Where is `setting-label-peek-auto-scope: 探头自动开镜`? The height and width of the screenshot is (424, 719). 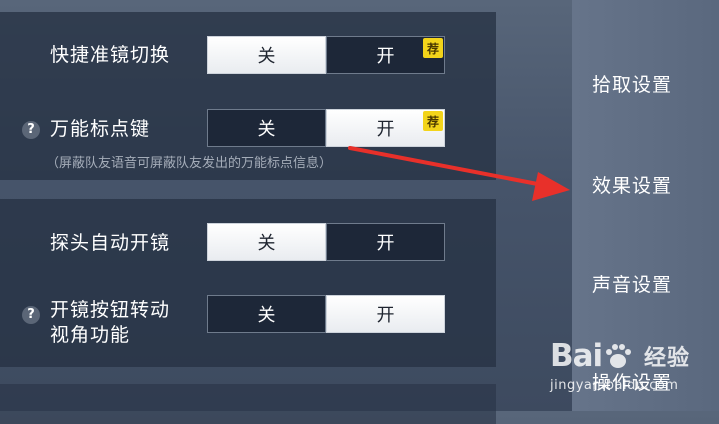
setting-label-peek-auto-scope: 探头自动开镜 is located at coordinates (110, 243).